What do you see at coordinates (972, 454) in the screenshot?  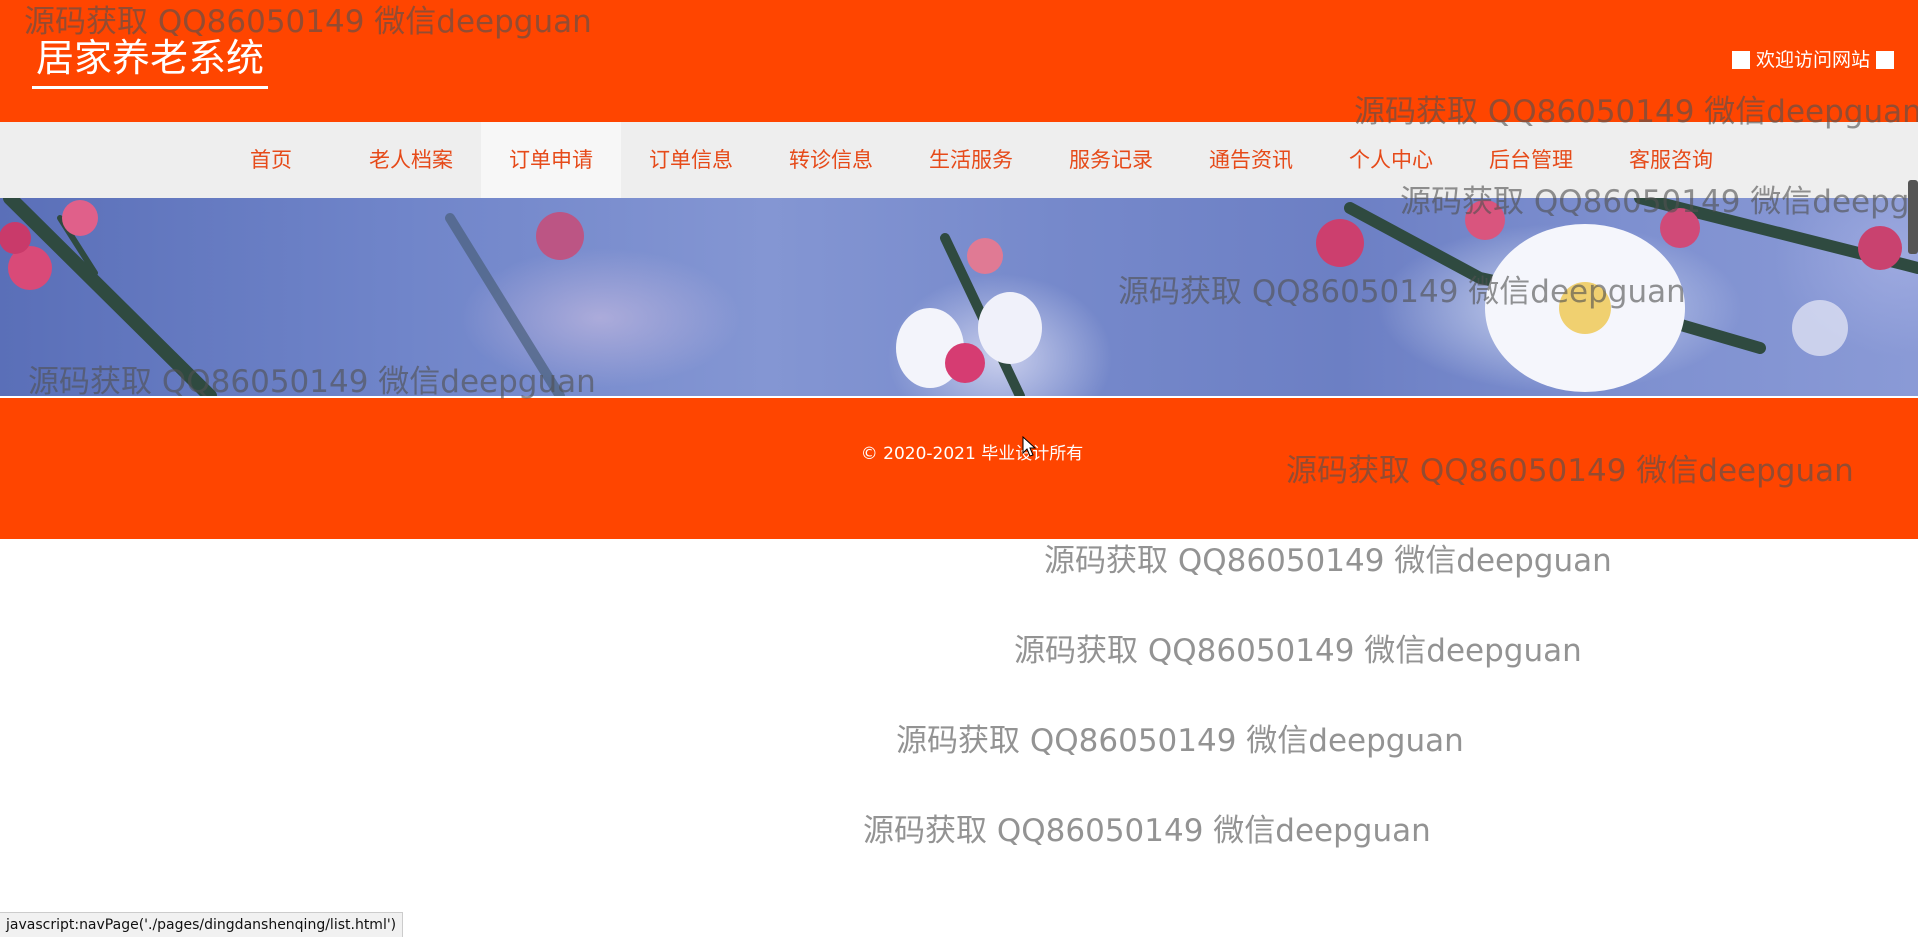 I see `copyright-text: © 2020-2021 毕业设计所有` at bounding box center [972, 454].